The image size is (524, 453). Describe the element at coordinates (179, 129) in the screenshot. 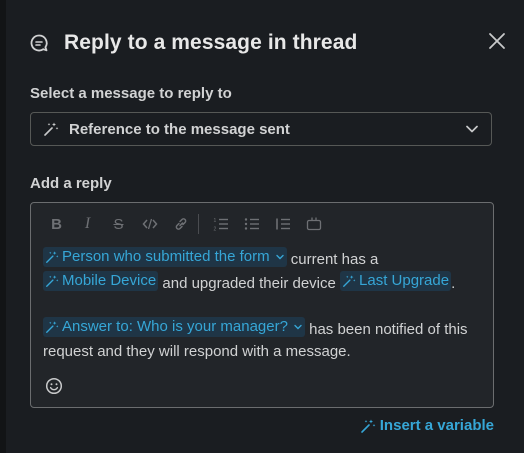

I see `selected-message: Reference to the message sent` at that location.